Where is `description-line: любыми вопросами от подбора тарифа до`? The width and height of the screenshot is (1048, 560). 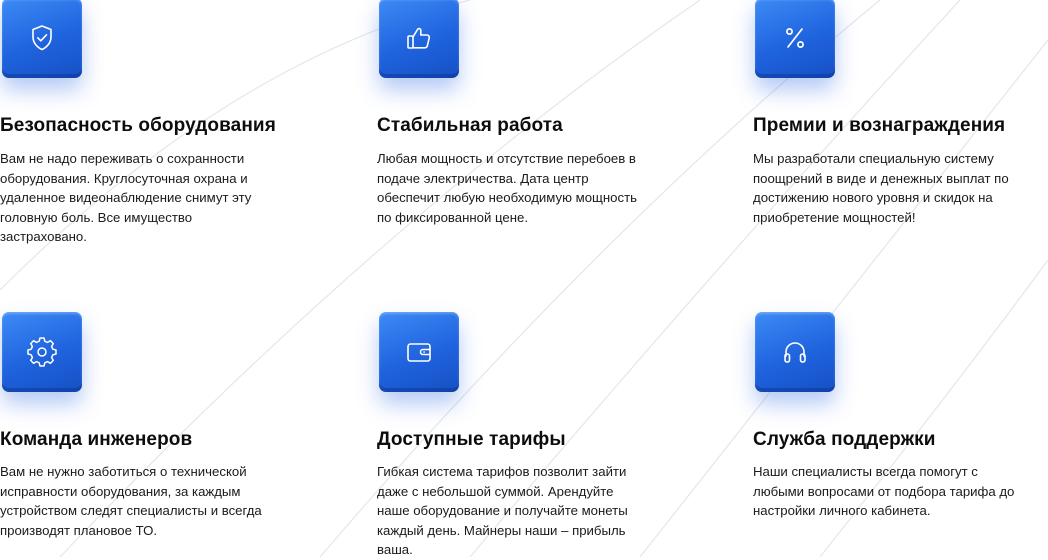
description-line: любыми вопросами от подбора тарифа до is located at coordinates (884, 491).